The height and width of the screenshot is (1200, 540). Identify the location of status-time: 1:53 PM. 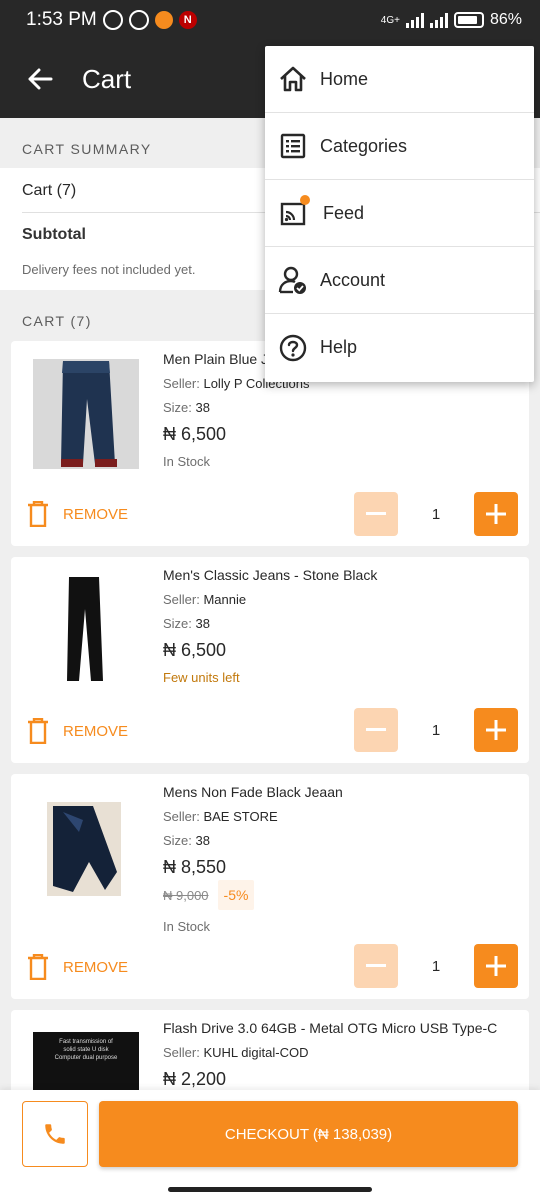
(61, 19).